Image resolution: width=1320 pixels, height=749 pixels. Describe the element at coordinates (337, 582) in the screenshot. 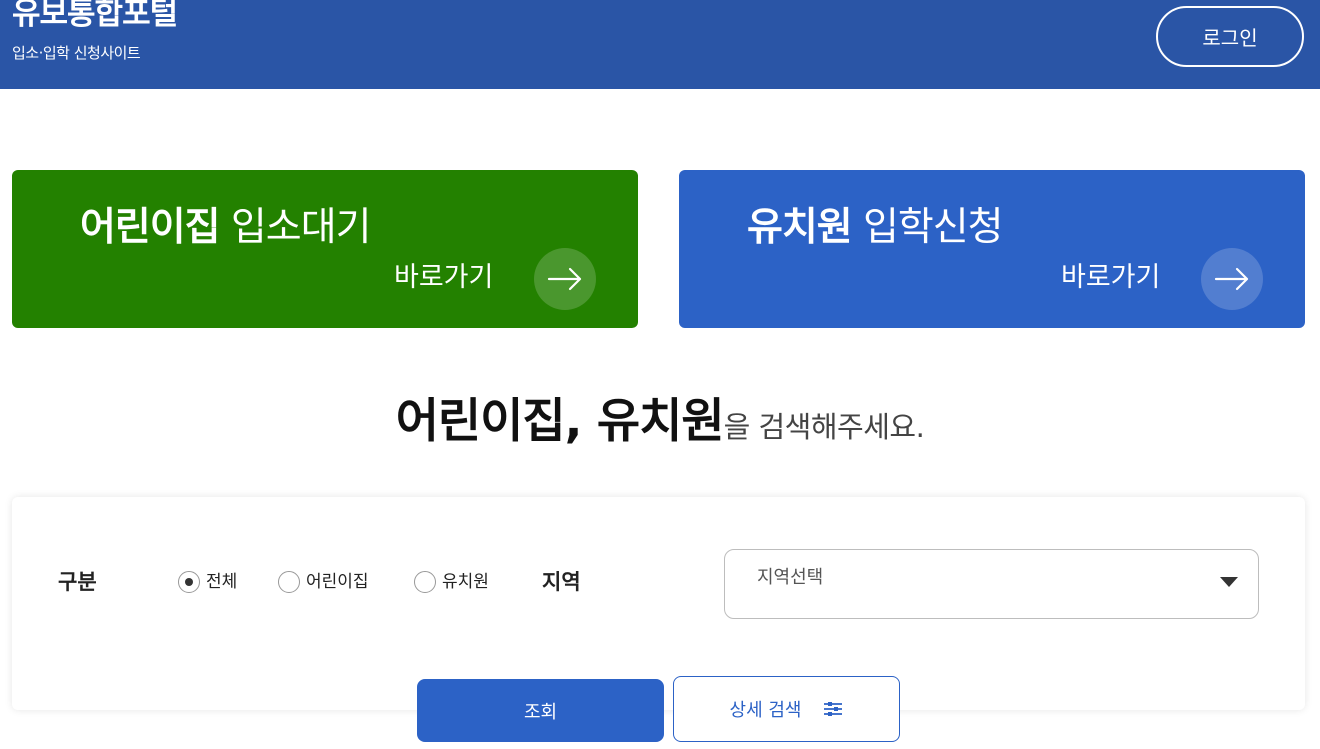

I see `radio-daycare-label: 어린이집` at that location.